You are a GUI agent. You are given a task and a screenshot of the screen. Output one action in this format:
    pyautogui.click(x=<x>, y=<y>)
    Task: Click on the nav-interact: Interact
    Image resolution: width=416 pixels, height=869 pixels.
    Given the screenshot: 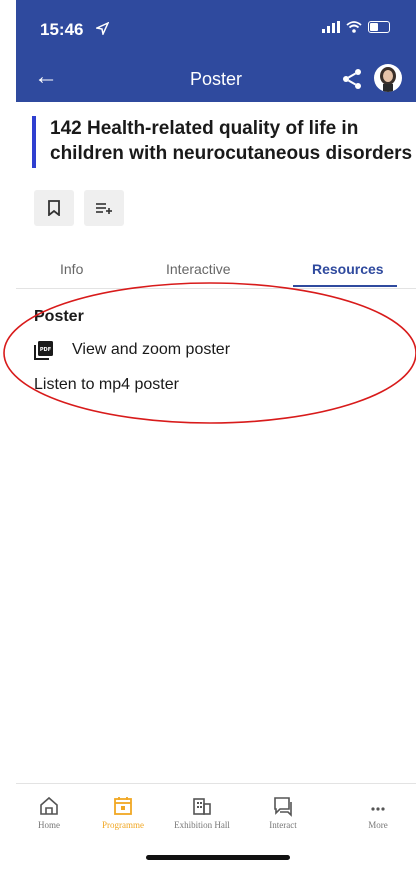 What is the action you would take?
    pyautogui.click(x=283, y=812)
    